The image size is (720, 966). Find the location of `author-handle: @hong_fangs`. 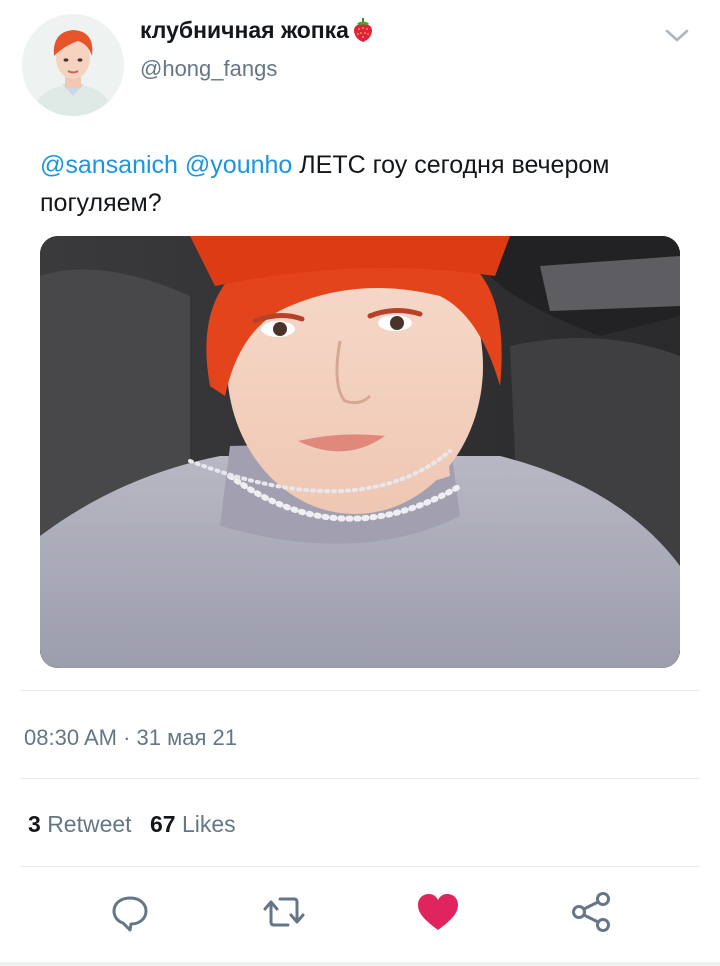

author-handle: @hong_fangs is located at coordinates (208, 69).